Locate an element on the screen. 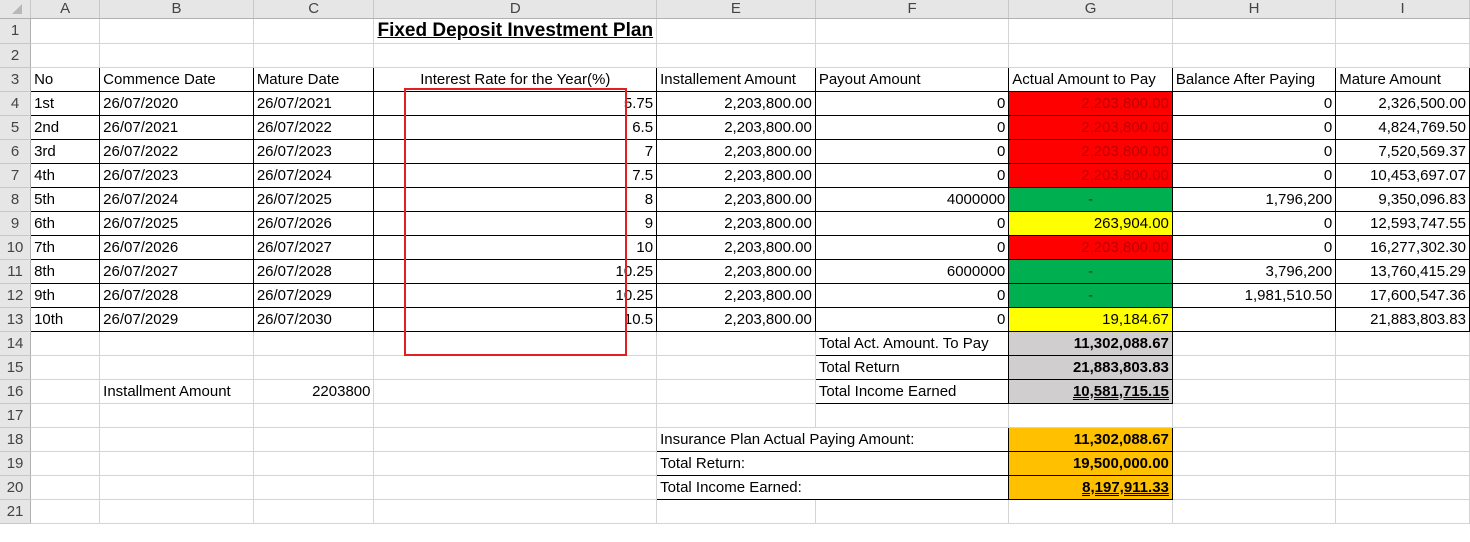 The image size is (1470, 542). row-header: 17 is located at coordinates (16, 415).